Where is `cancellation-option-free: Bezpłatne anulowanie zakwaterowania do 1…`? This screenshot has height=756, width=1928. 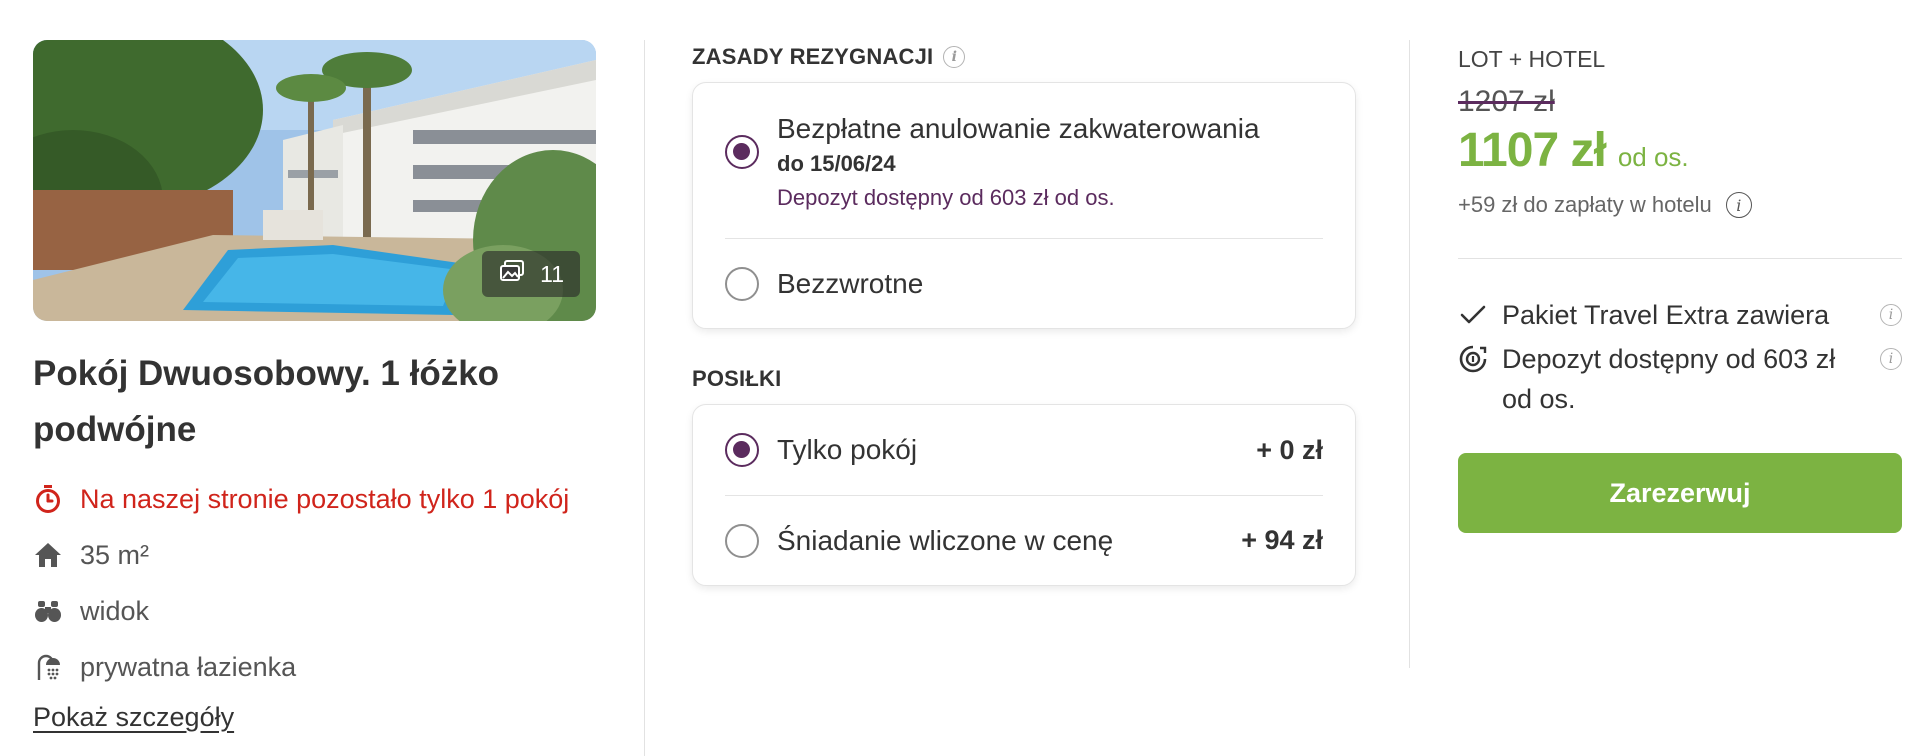
cancellation-option-free: Bezpłatne anulowanie zakwaterowania do 1… is located at coordinates (1024, 160).